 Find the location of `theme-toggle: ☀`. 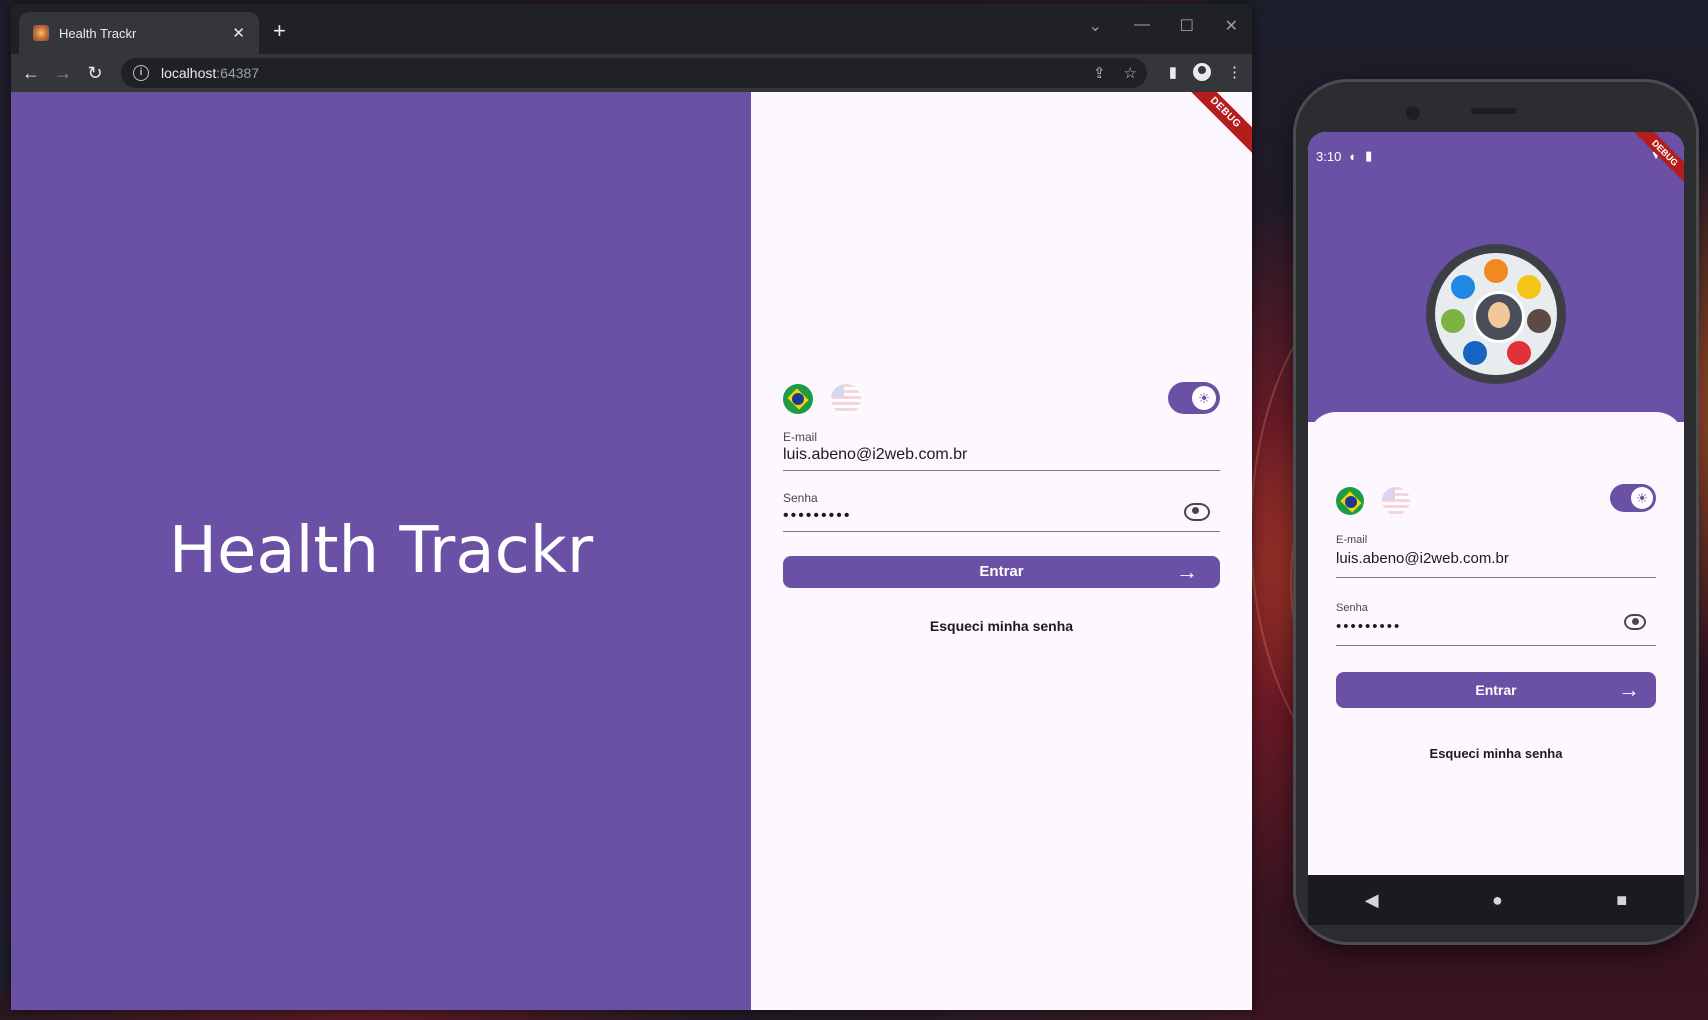

theme-toggle: ☀ is located at coordinates (1194, 398).